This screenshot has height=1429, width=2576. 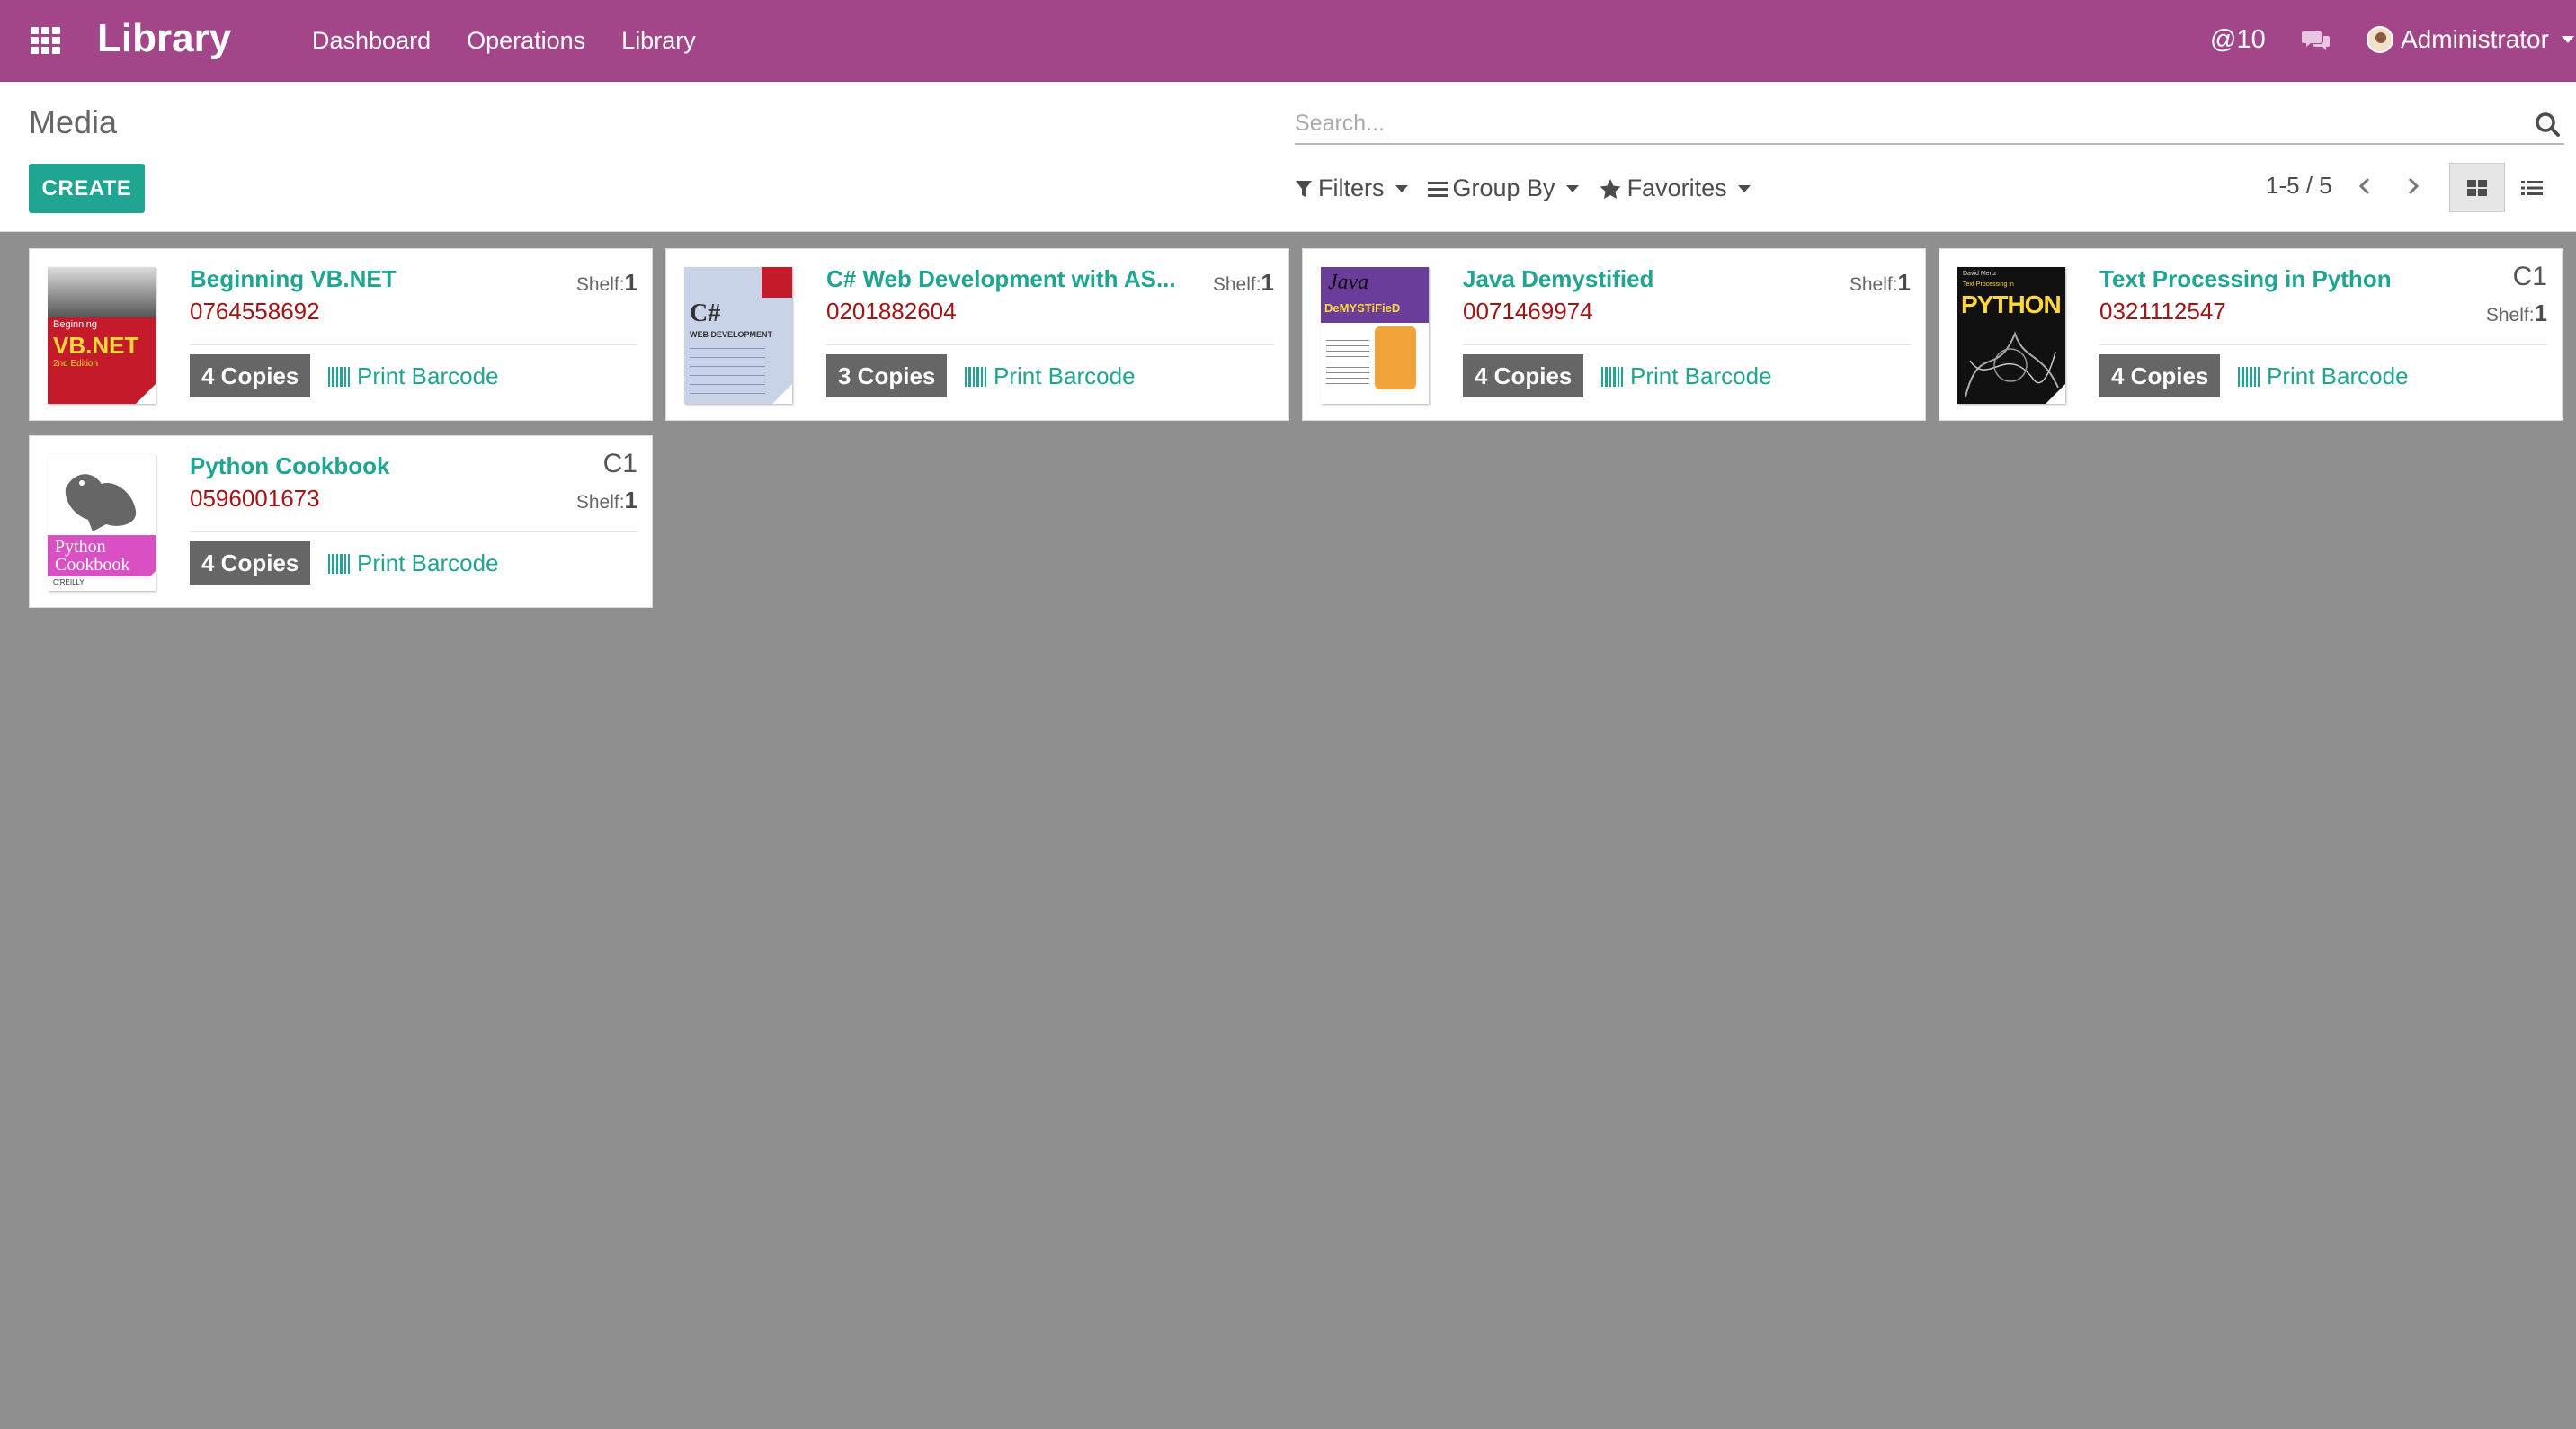 I want to click on book-isbn: 0596001673, so click(x=255, y=498).